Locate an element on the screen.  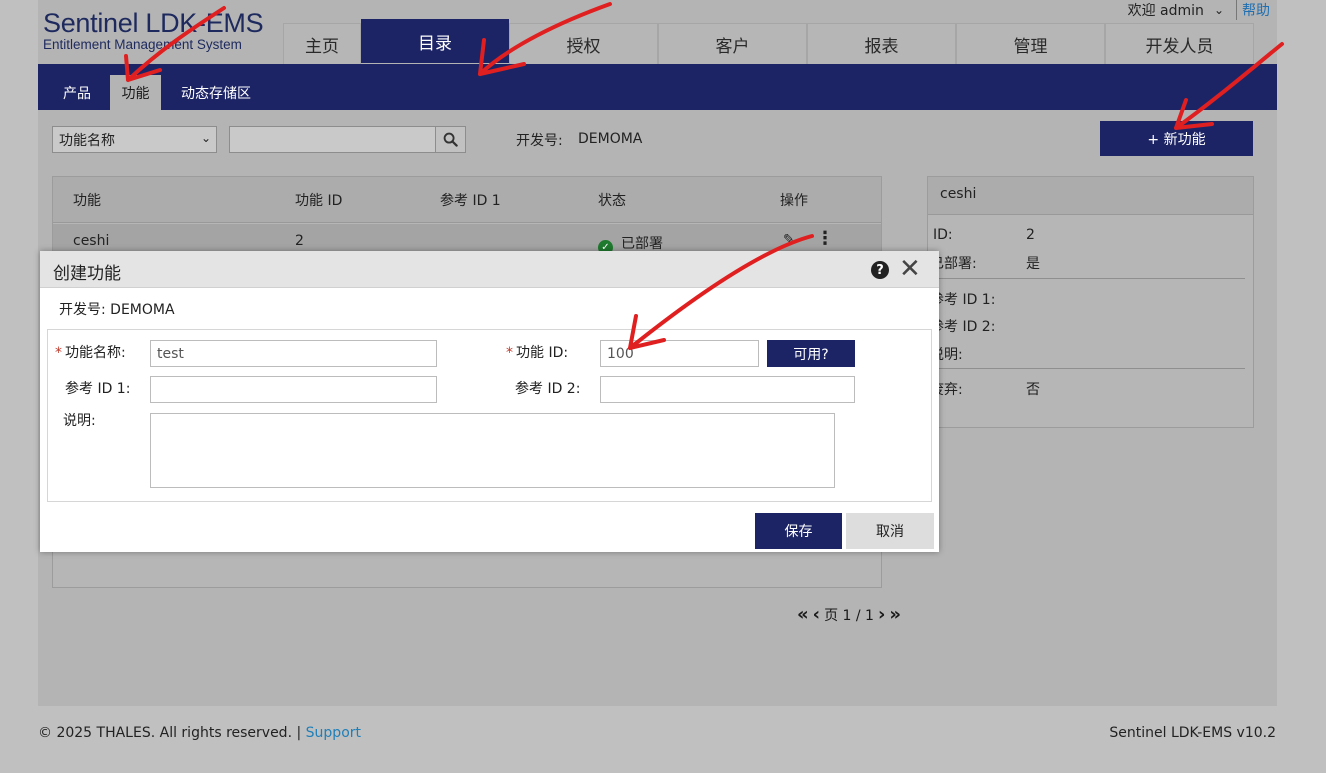
tab-customers: 客户 is located at coordinates (732, 43).